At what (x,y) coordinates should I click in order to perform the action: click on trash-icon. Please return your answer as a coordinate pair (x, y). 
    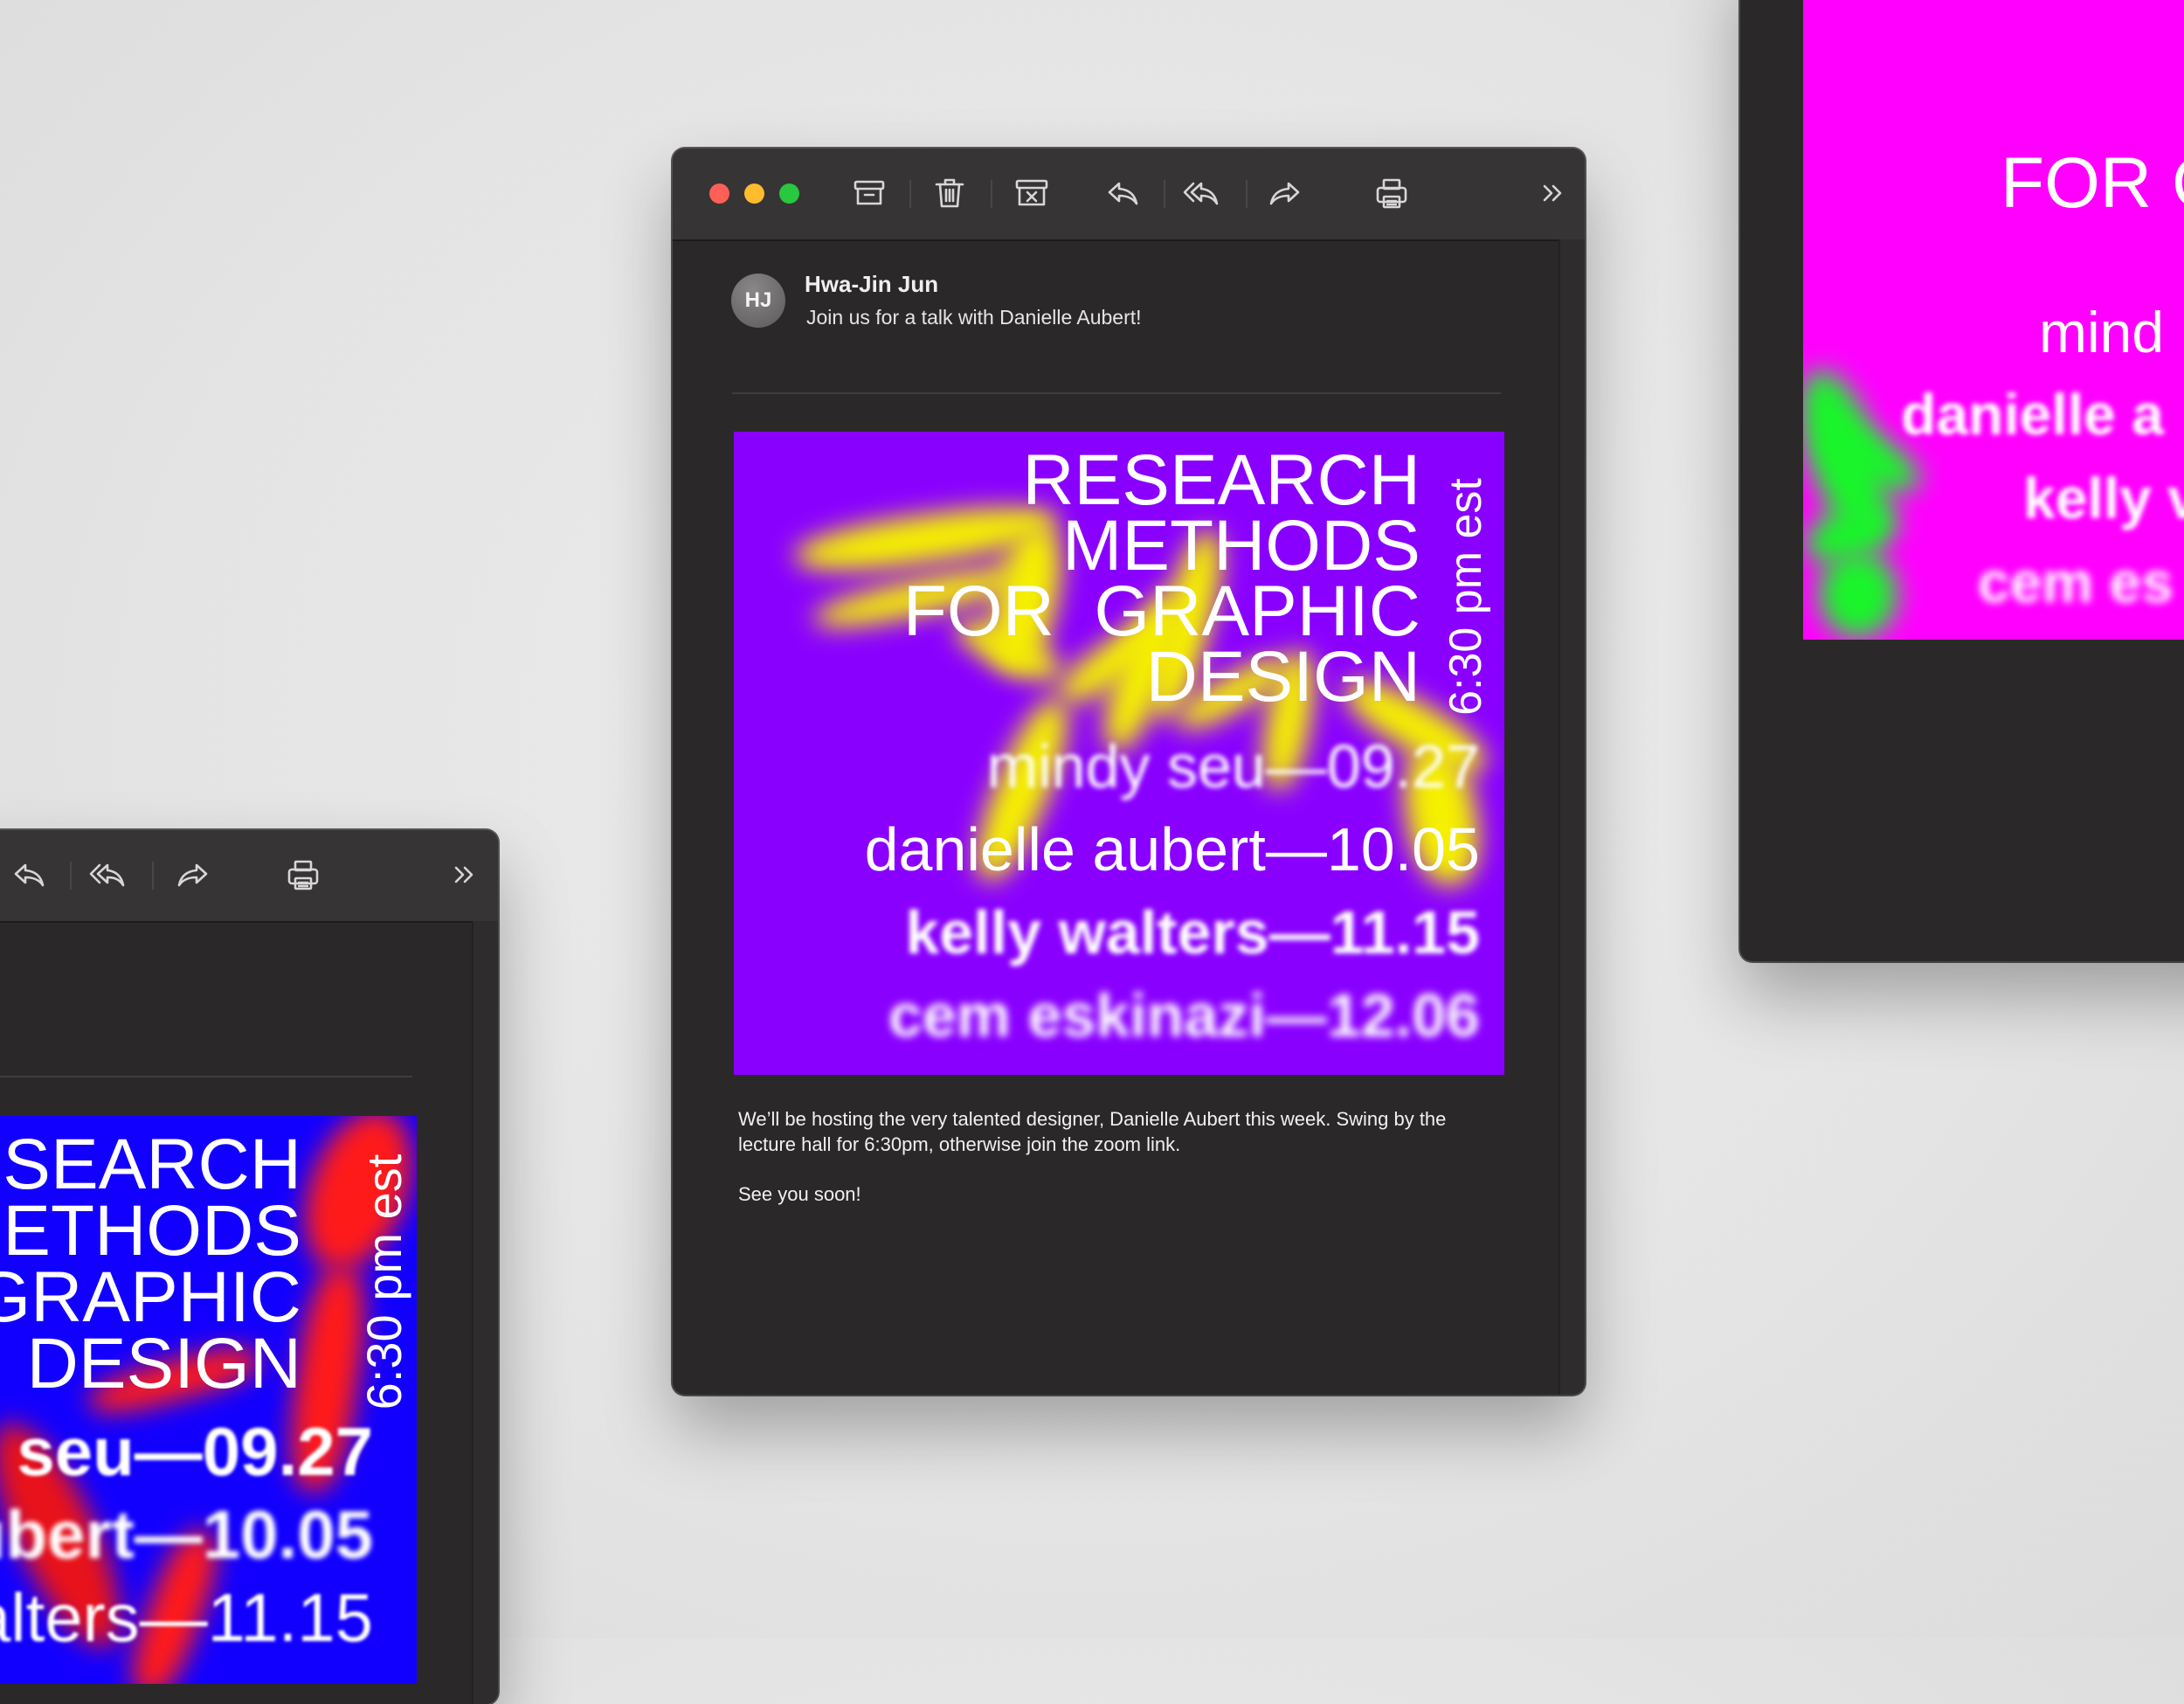
    Looking at the image, I should click on (949, 193).